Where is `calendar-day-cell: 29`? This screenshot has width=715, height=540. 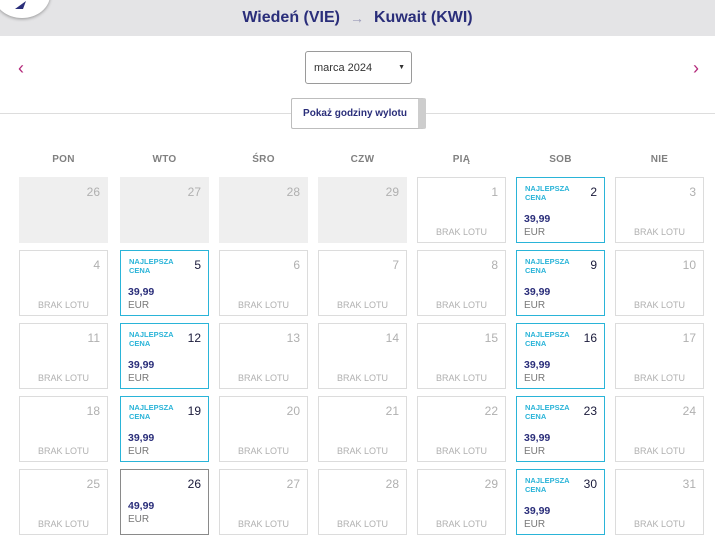
calendar-day-cell: 29 is located at coordinates (362, 210).